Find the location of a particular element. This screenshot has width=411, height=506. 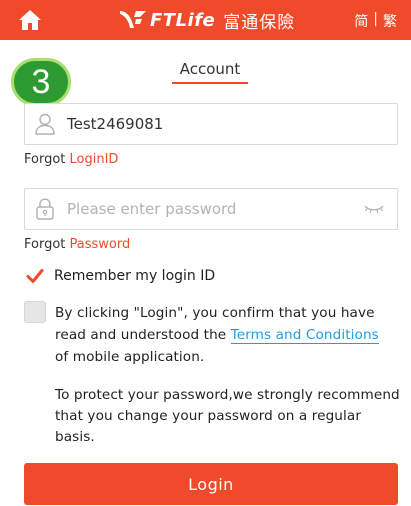

checkmark-icon is located at coordinates (35, 276).